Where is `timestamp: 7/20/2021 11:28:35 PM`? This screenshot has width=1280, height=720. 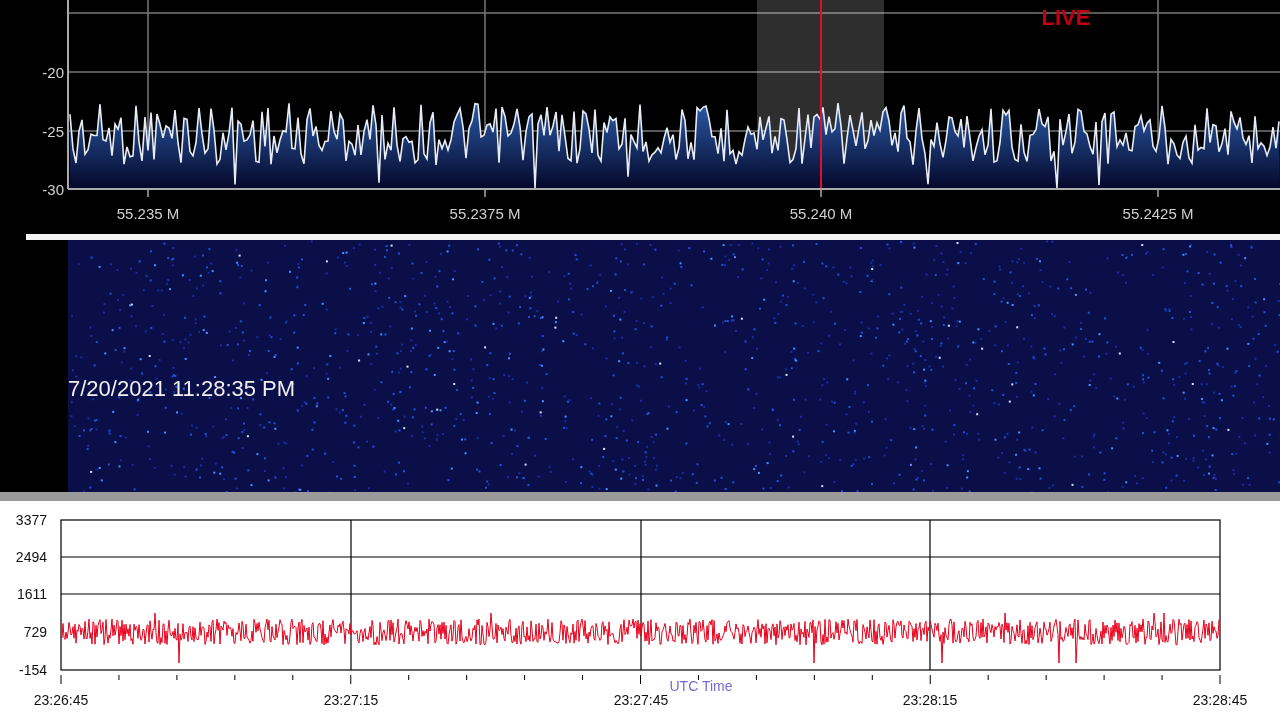 timestamp: 7/20/2021 11:28:35 PM is located at coordinates (182, 389).